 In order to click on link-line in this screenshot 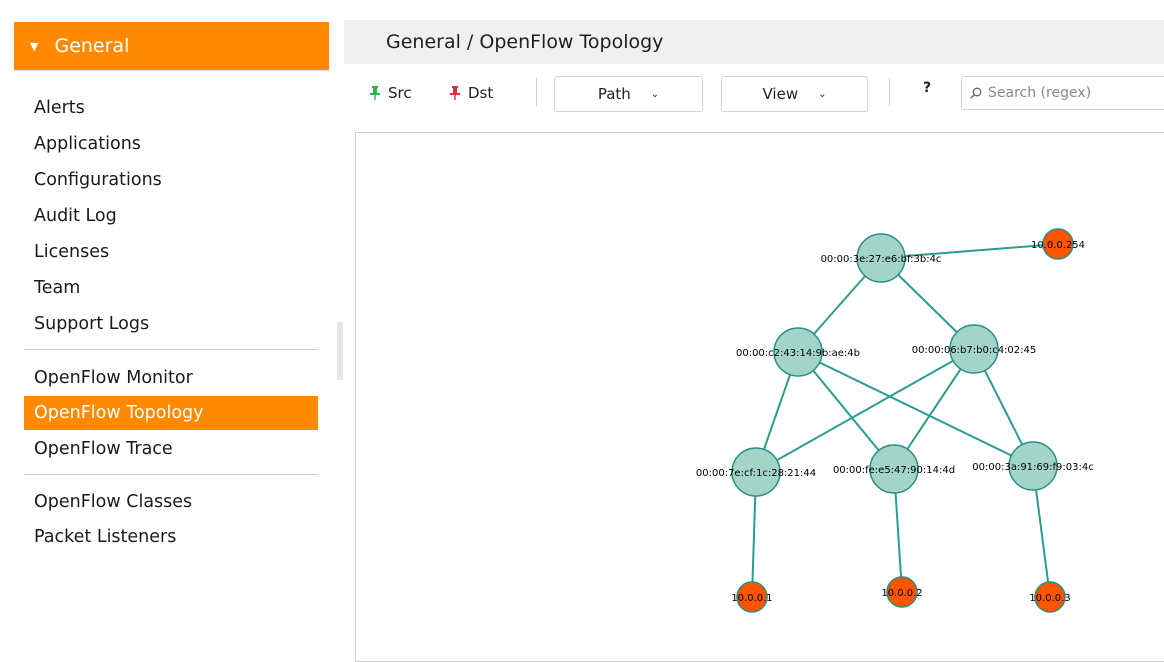, I will do `click(915, 409)`.